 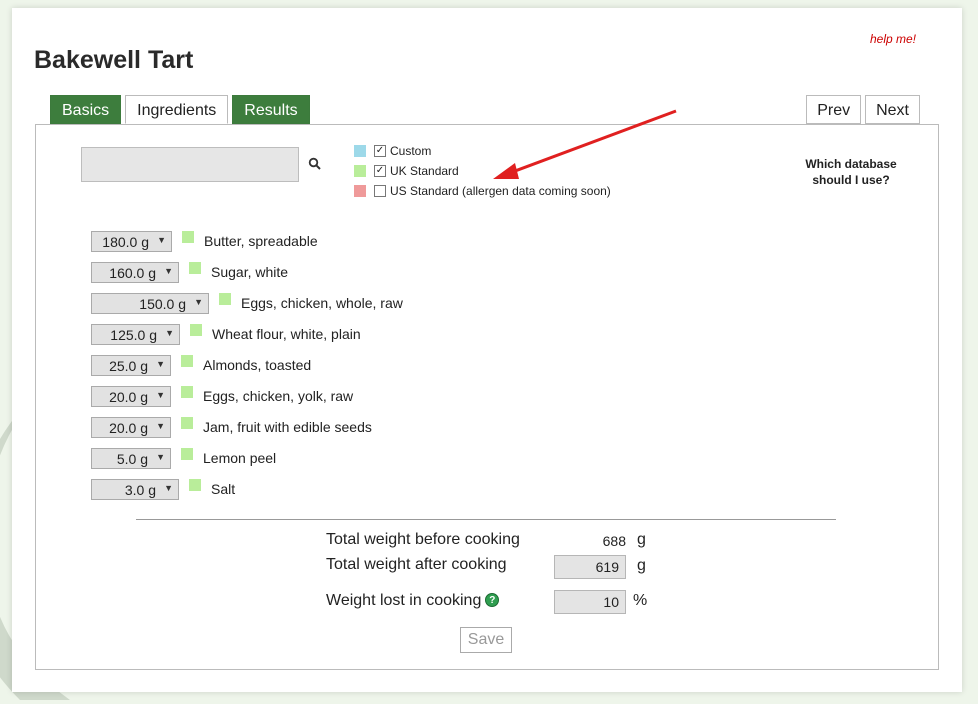 I want to click on amount-select: 160.0 g ▼, so click(x=135, y=272).